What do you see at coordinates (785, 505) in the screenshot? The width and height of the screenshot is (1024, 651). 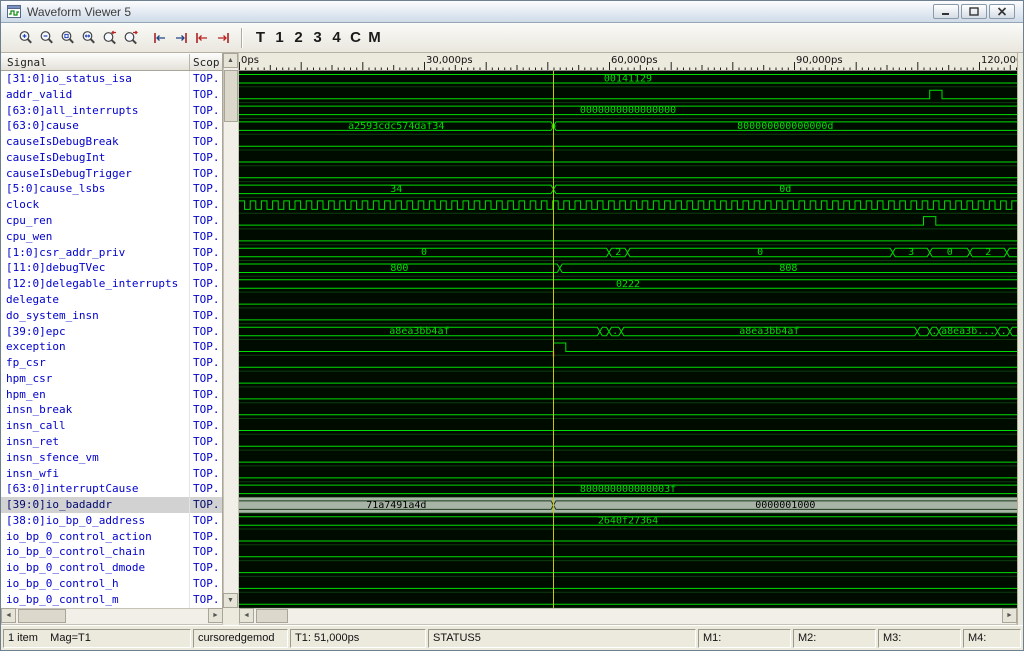 I see `svg-text: 0000001000` at bounding box center [785, 505].